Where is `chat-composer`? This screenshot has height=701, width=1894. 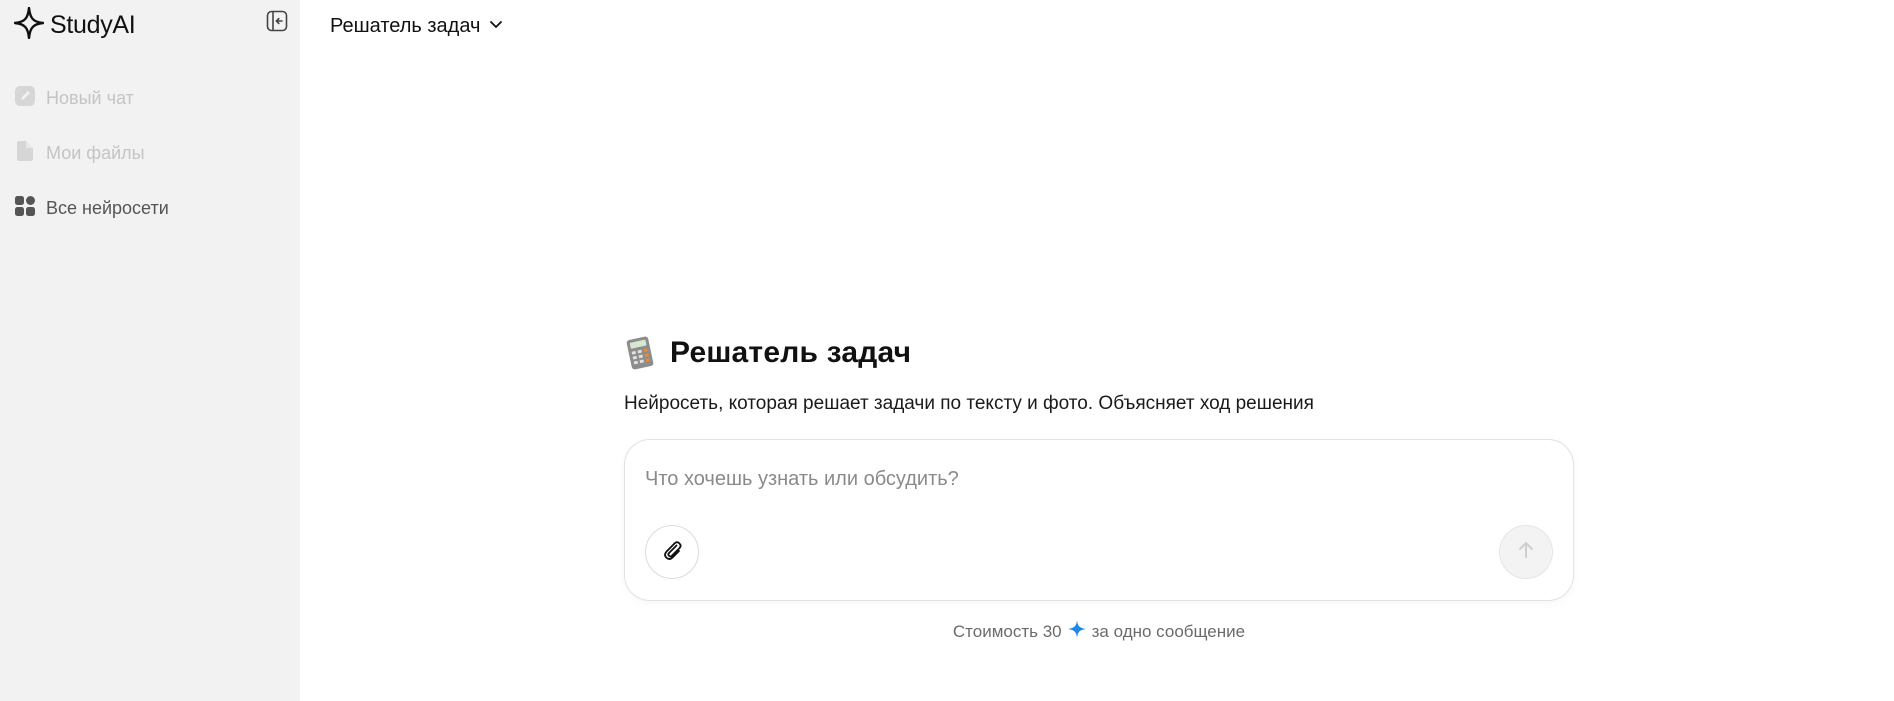 chat-composer is located at coordinates (1099, 520).